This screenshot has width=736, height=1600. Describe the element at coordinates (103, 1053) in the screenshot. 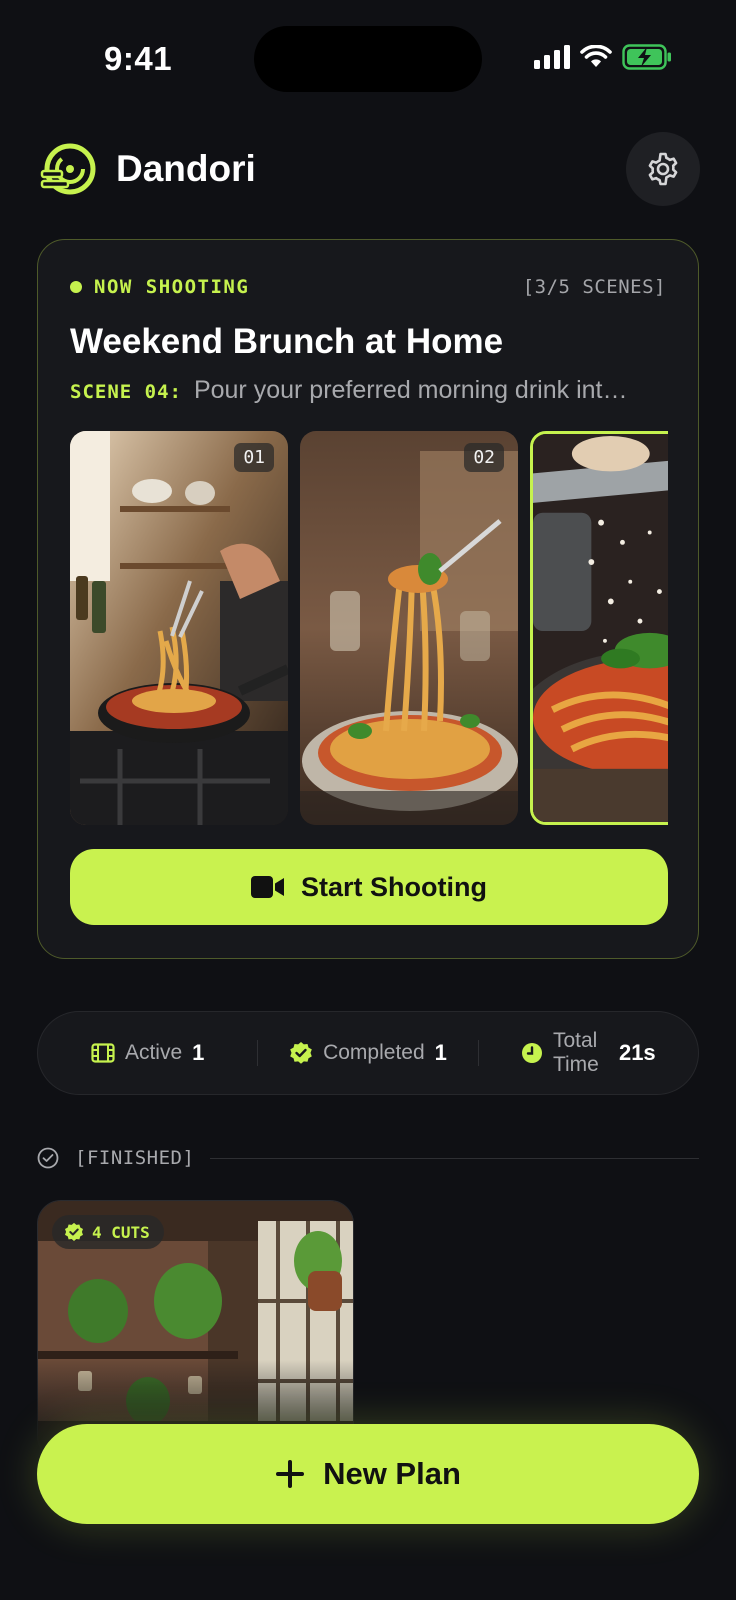

I see `film-icon` at that location.